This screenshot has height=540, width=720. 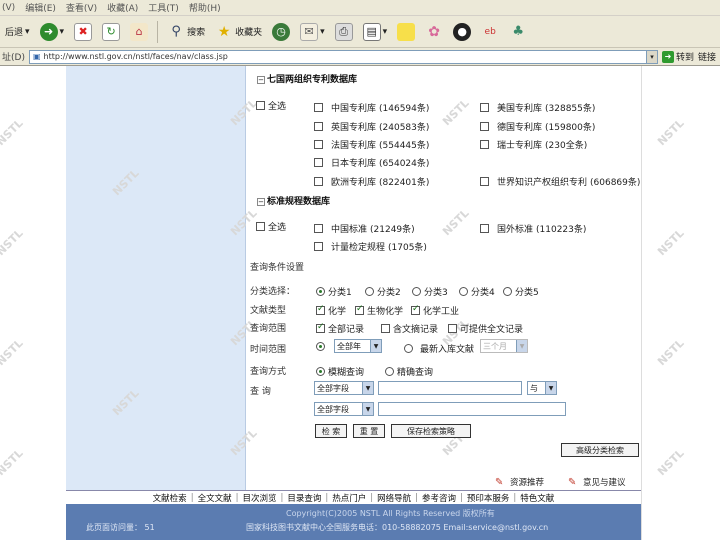 I want to click on print-button: ⎙, so click(x=344, y=32).